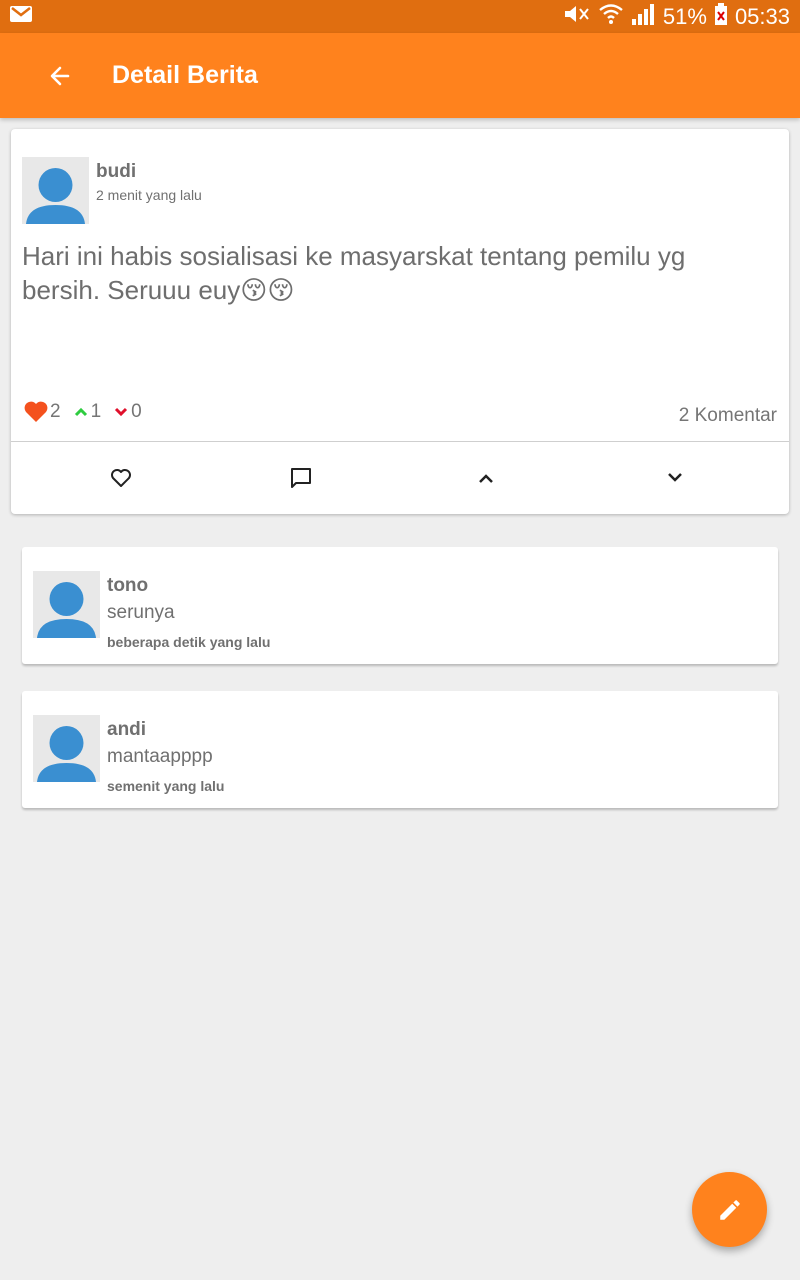 This screenshot has height=1280, width=800. I want to click on wifi-icon, so click(611, 17).